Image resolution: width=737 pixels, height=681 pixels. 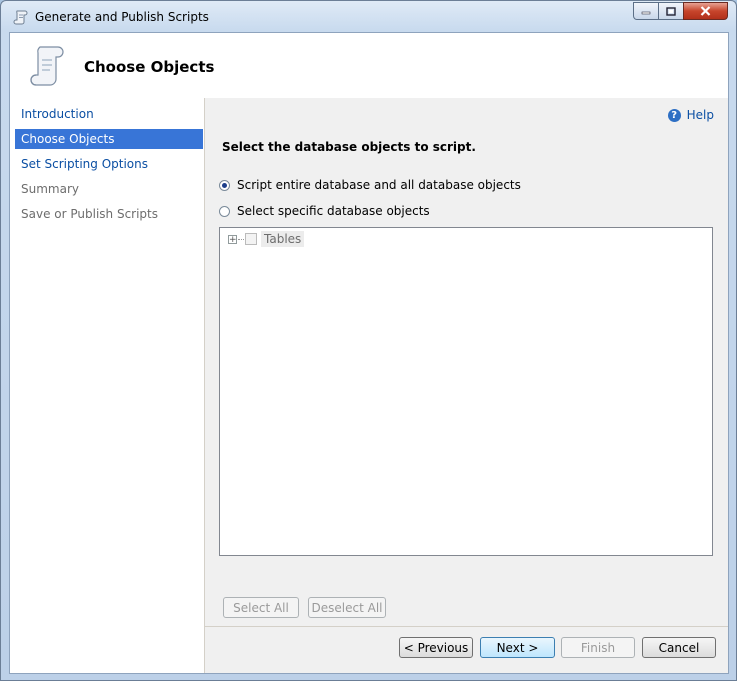 I want to click on radio-button-checked, so click(x=224, y=185).